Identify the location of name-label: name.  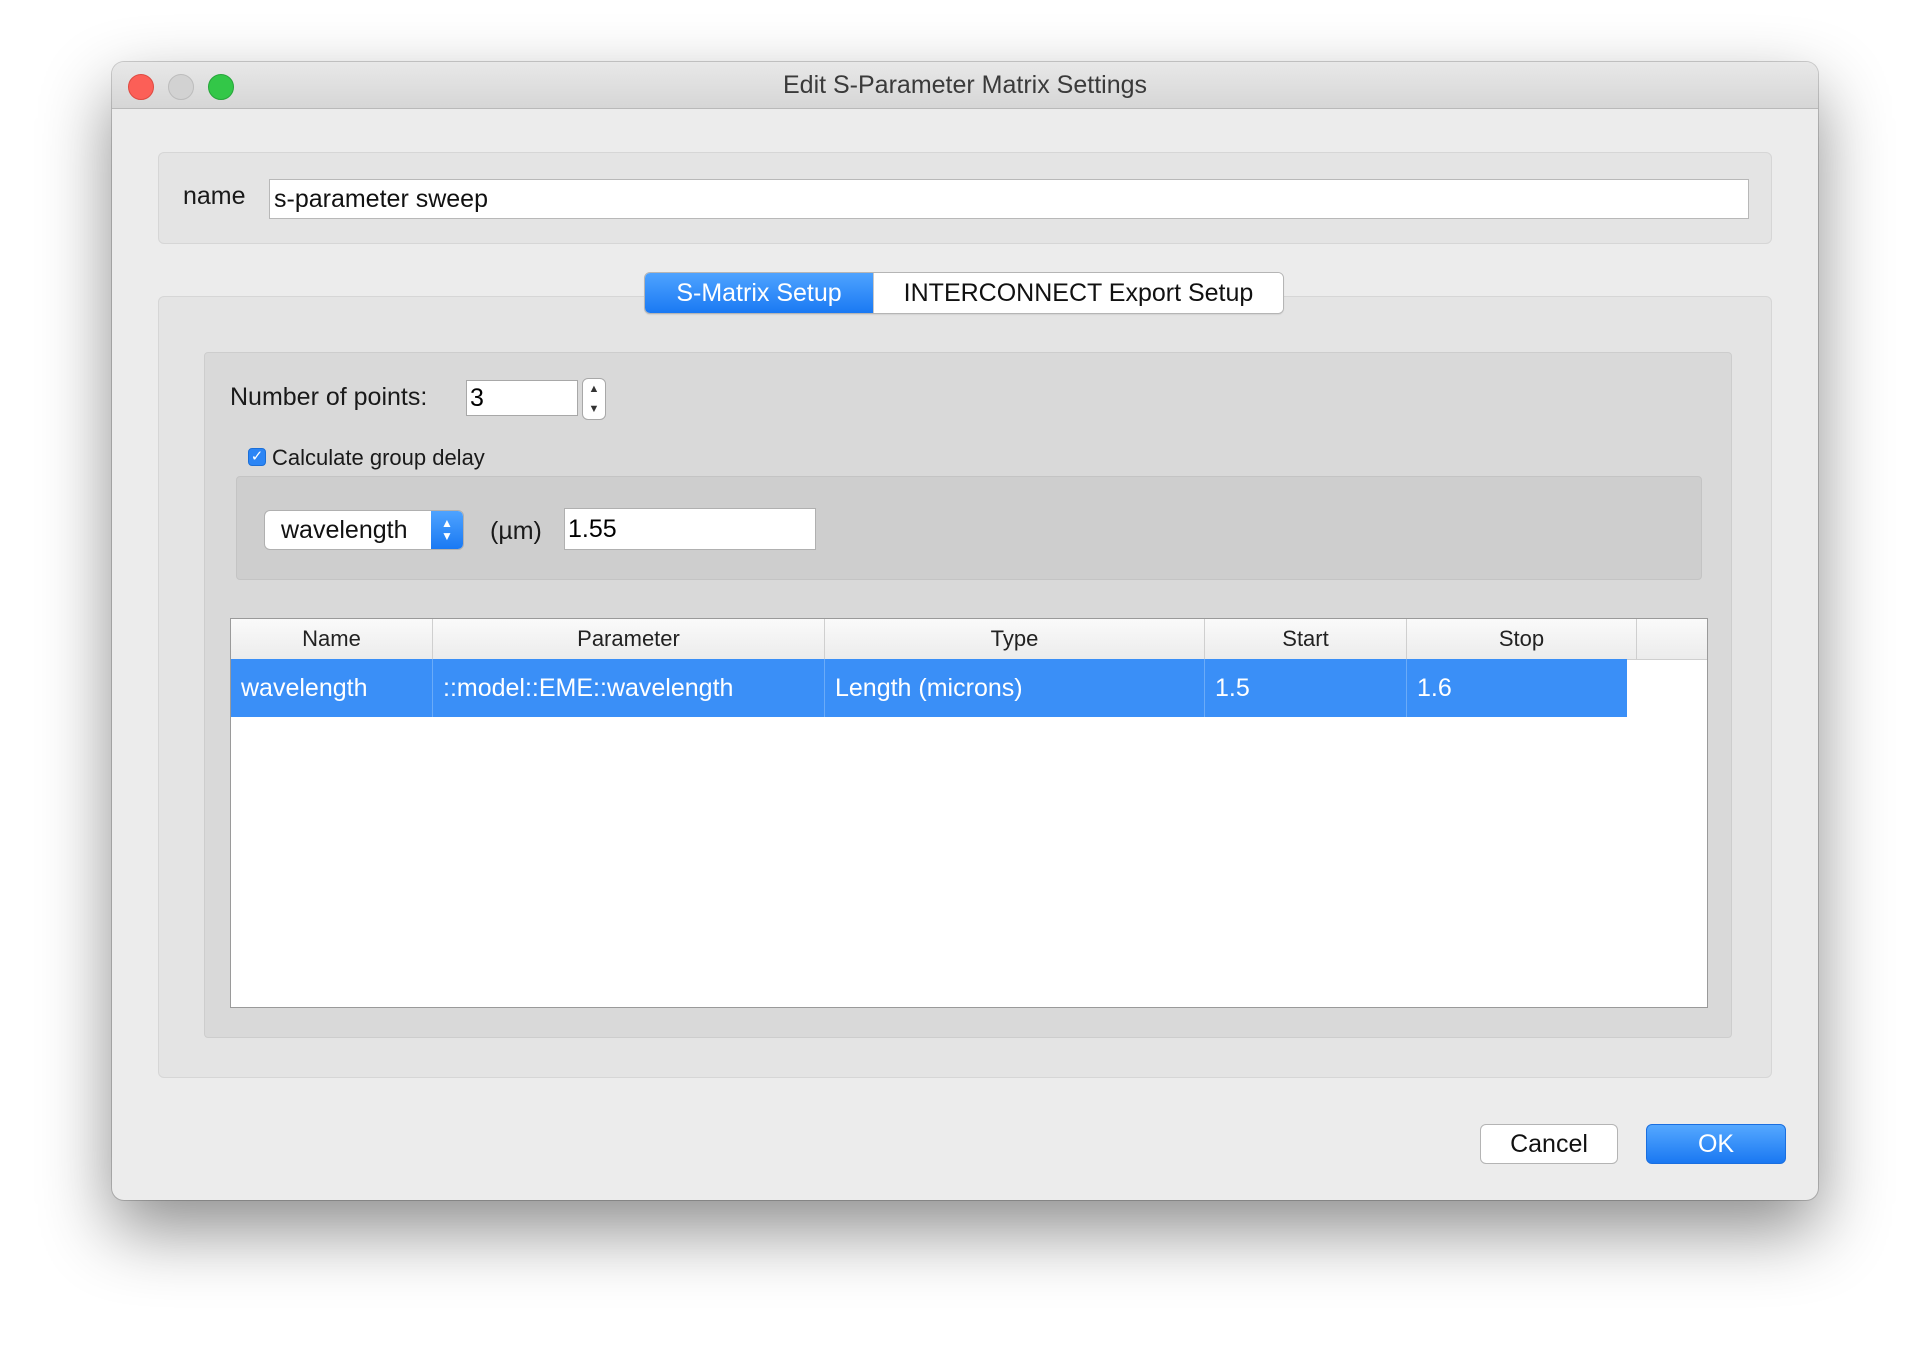
(214, 196).